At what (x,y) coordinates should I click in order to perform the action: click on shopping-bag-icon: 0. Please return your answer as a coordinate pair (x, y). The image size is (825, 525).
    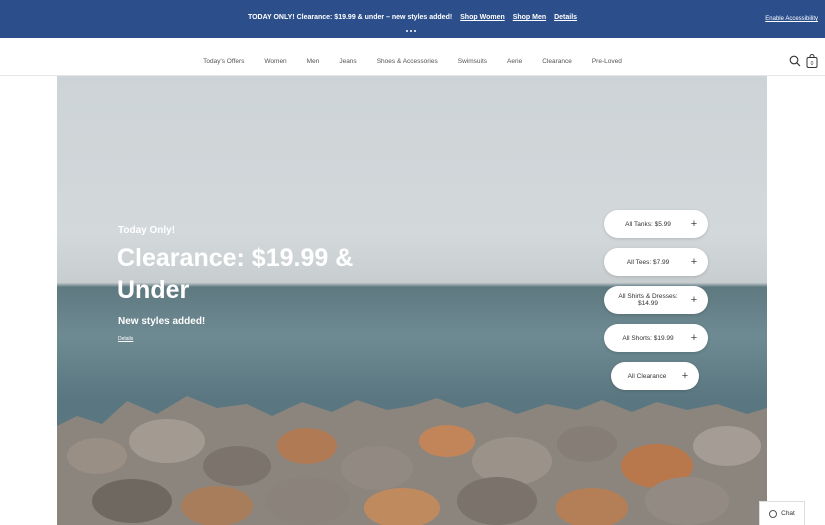
    Looking at the image, I should click on (812, 61).